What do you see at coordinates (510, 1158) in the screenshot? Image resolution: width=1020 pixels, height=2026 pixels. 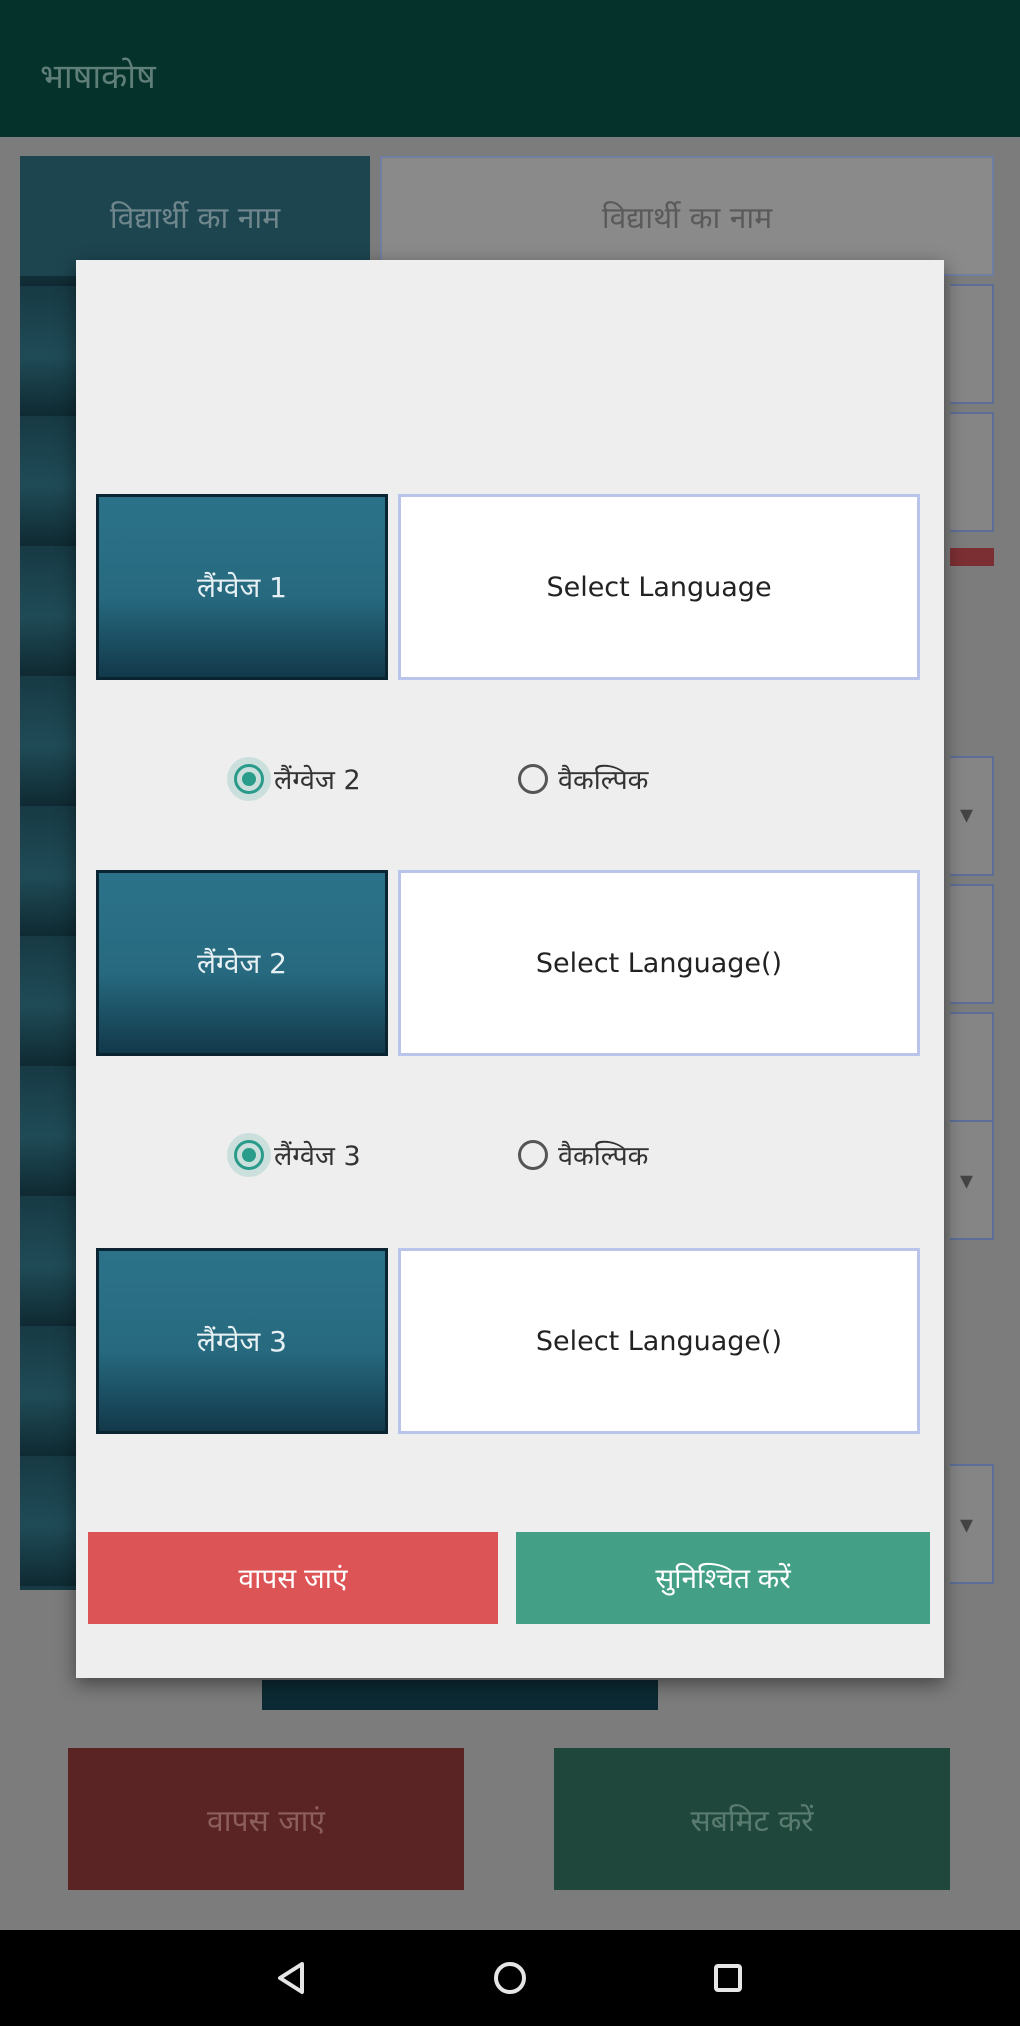 I see `radio-group-2: लैंग्वेज 3 वैकल्पिक` at bounding box center [510, 1158].